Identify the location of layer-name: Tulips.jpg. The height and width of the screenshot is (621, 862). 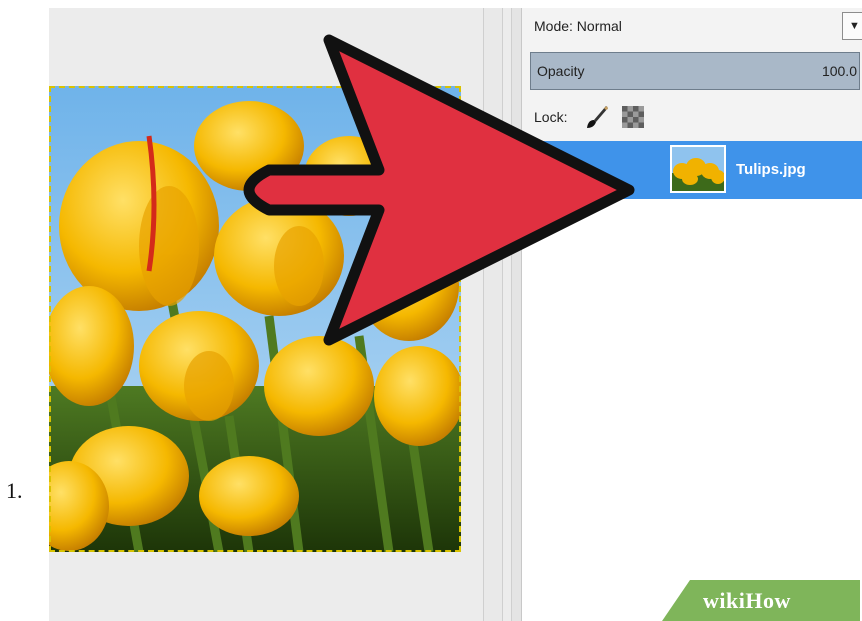
(771, 169).